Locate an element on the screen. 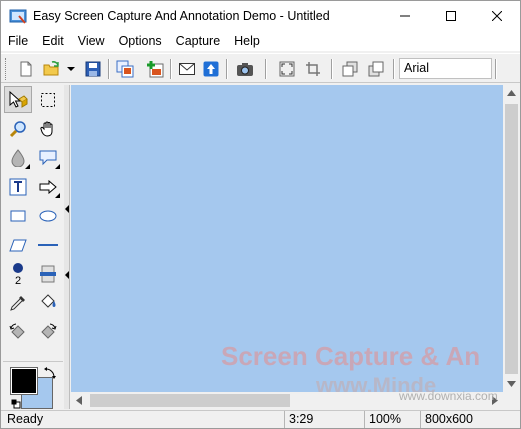 This screenshot has height=429, width=521. watermark-text: Screen Capture & An is located at coordinates (351, 356).